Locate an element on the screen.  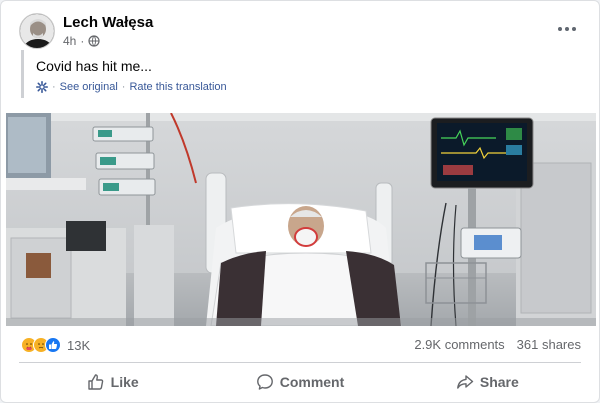
globe-icon is located at coordinates (94, 41).